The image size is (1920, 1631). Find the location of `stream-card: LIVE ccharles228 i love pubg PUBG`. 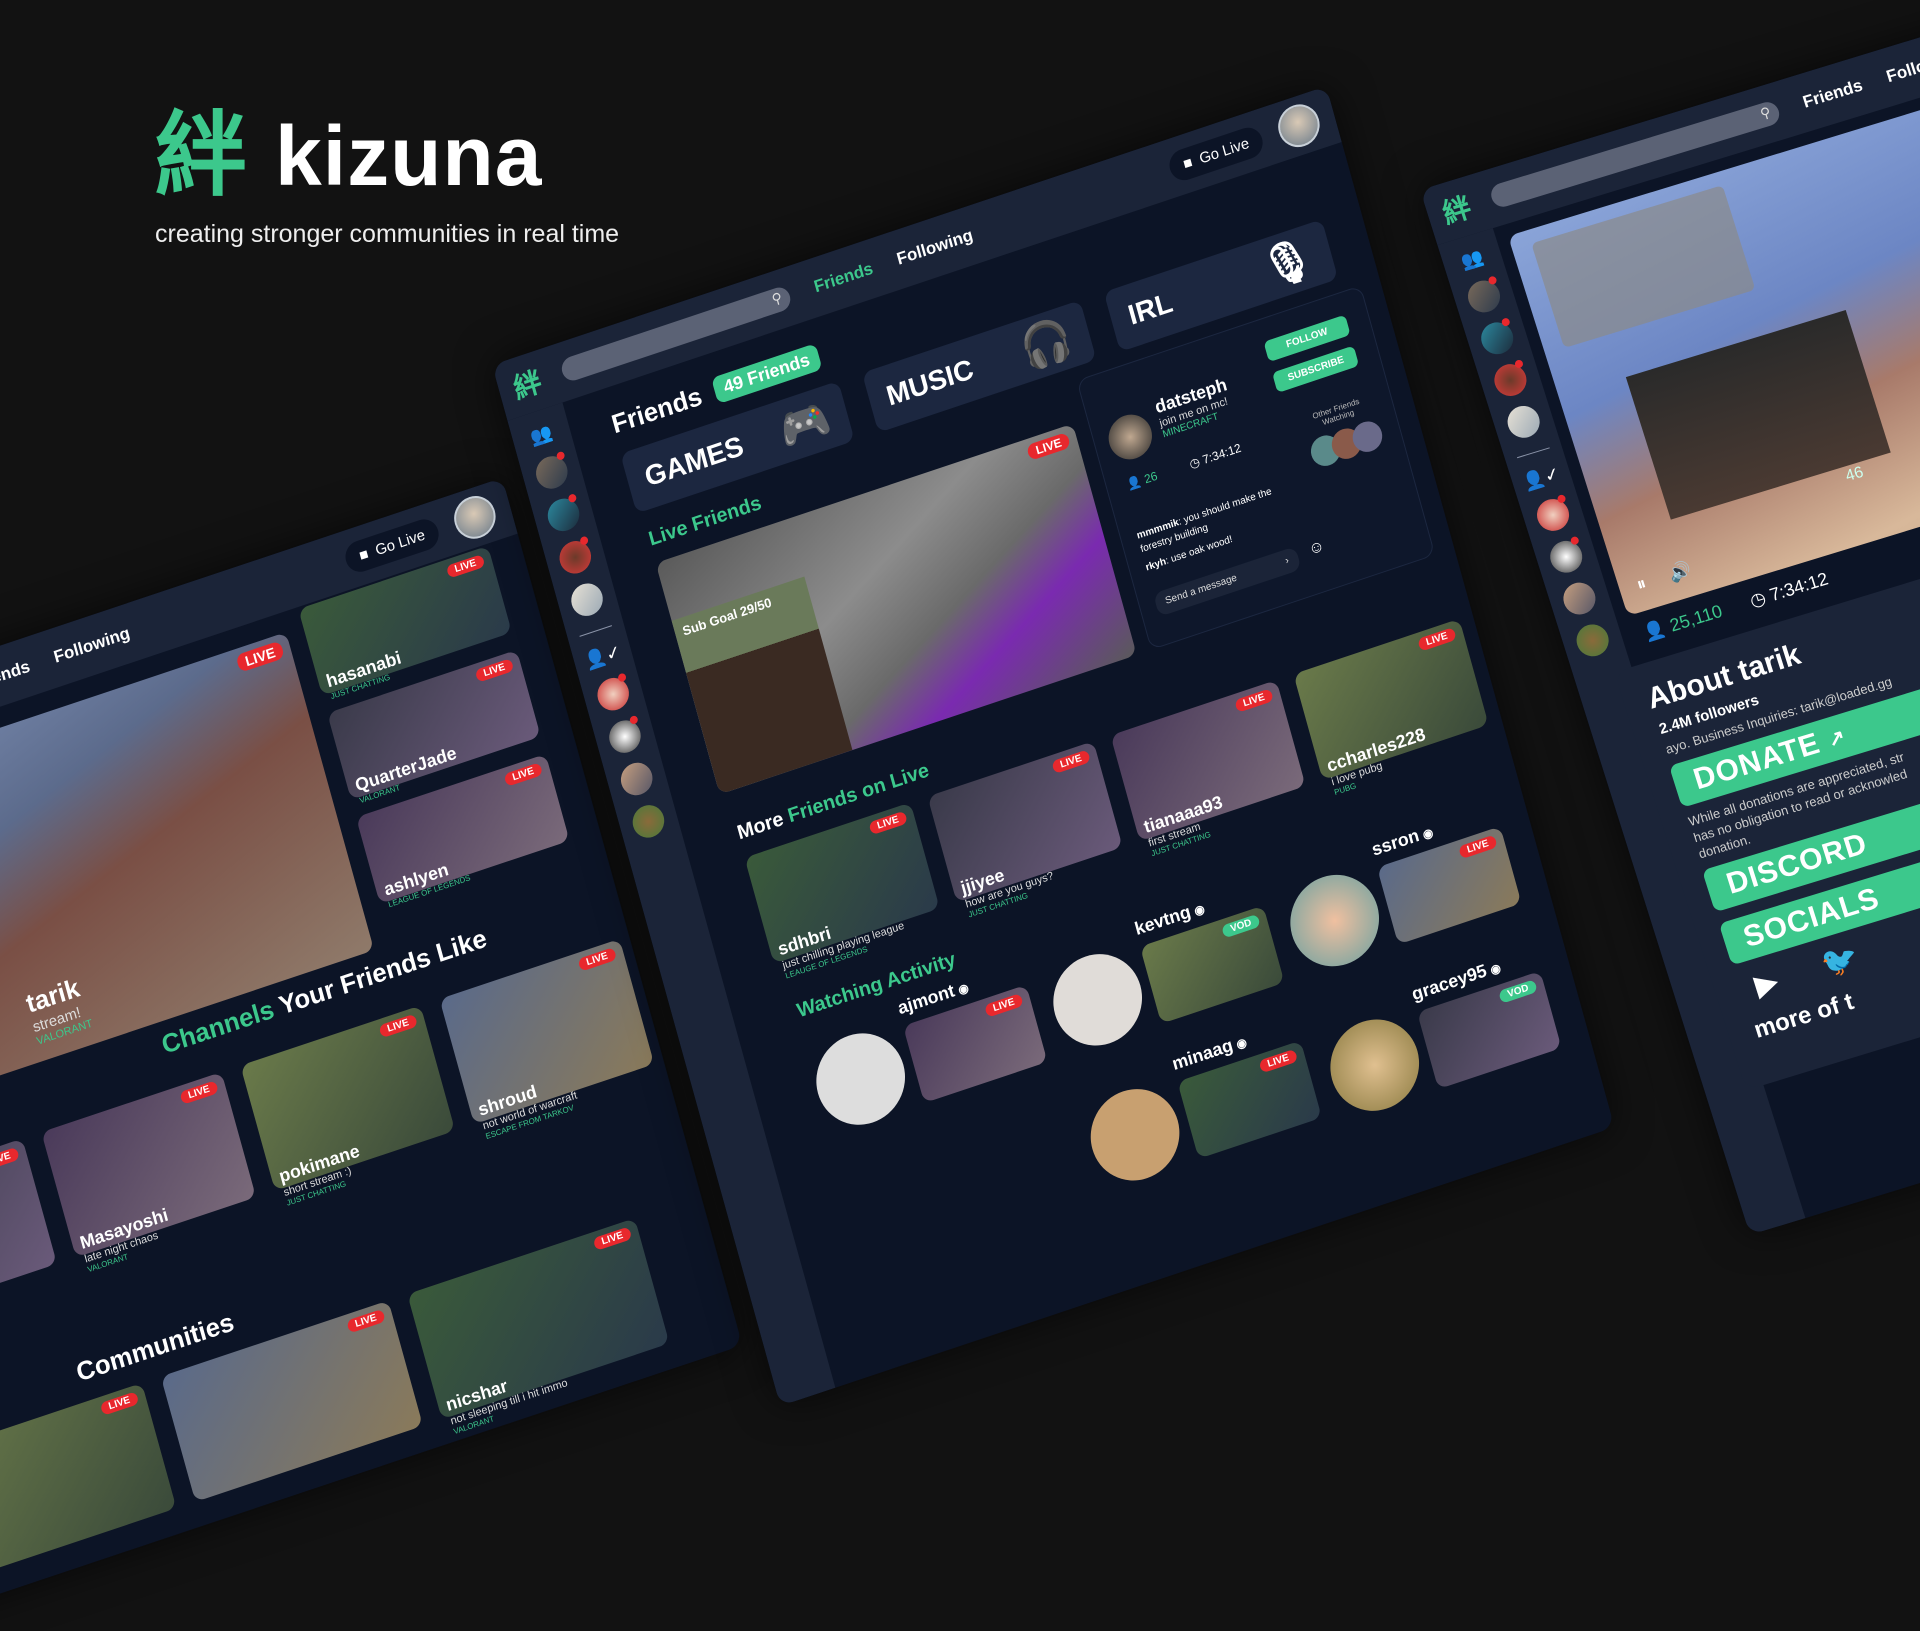

stream-card: LIVE ccharles228 i love pubg PUBG is located at coordinates (1393, 709).